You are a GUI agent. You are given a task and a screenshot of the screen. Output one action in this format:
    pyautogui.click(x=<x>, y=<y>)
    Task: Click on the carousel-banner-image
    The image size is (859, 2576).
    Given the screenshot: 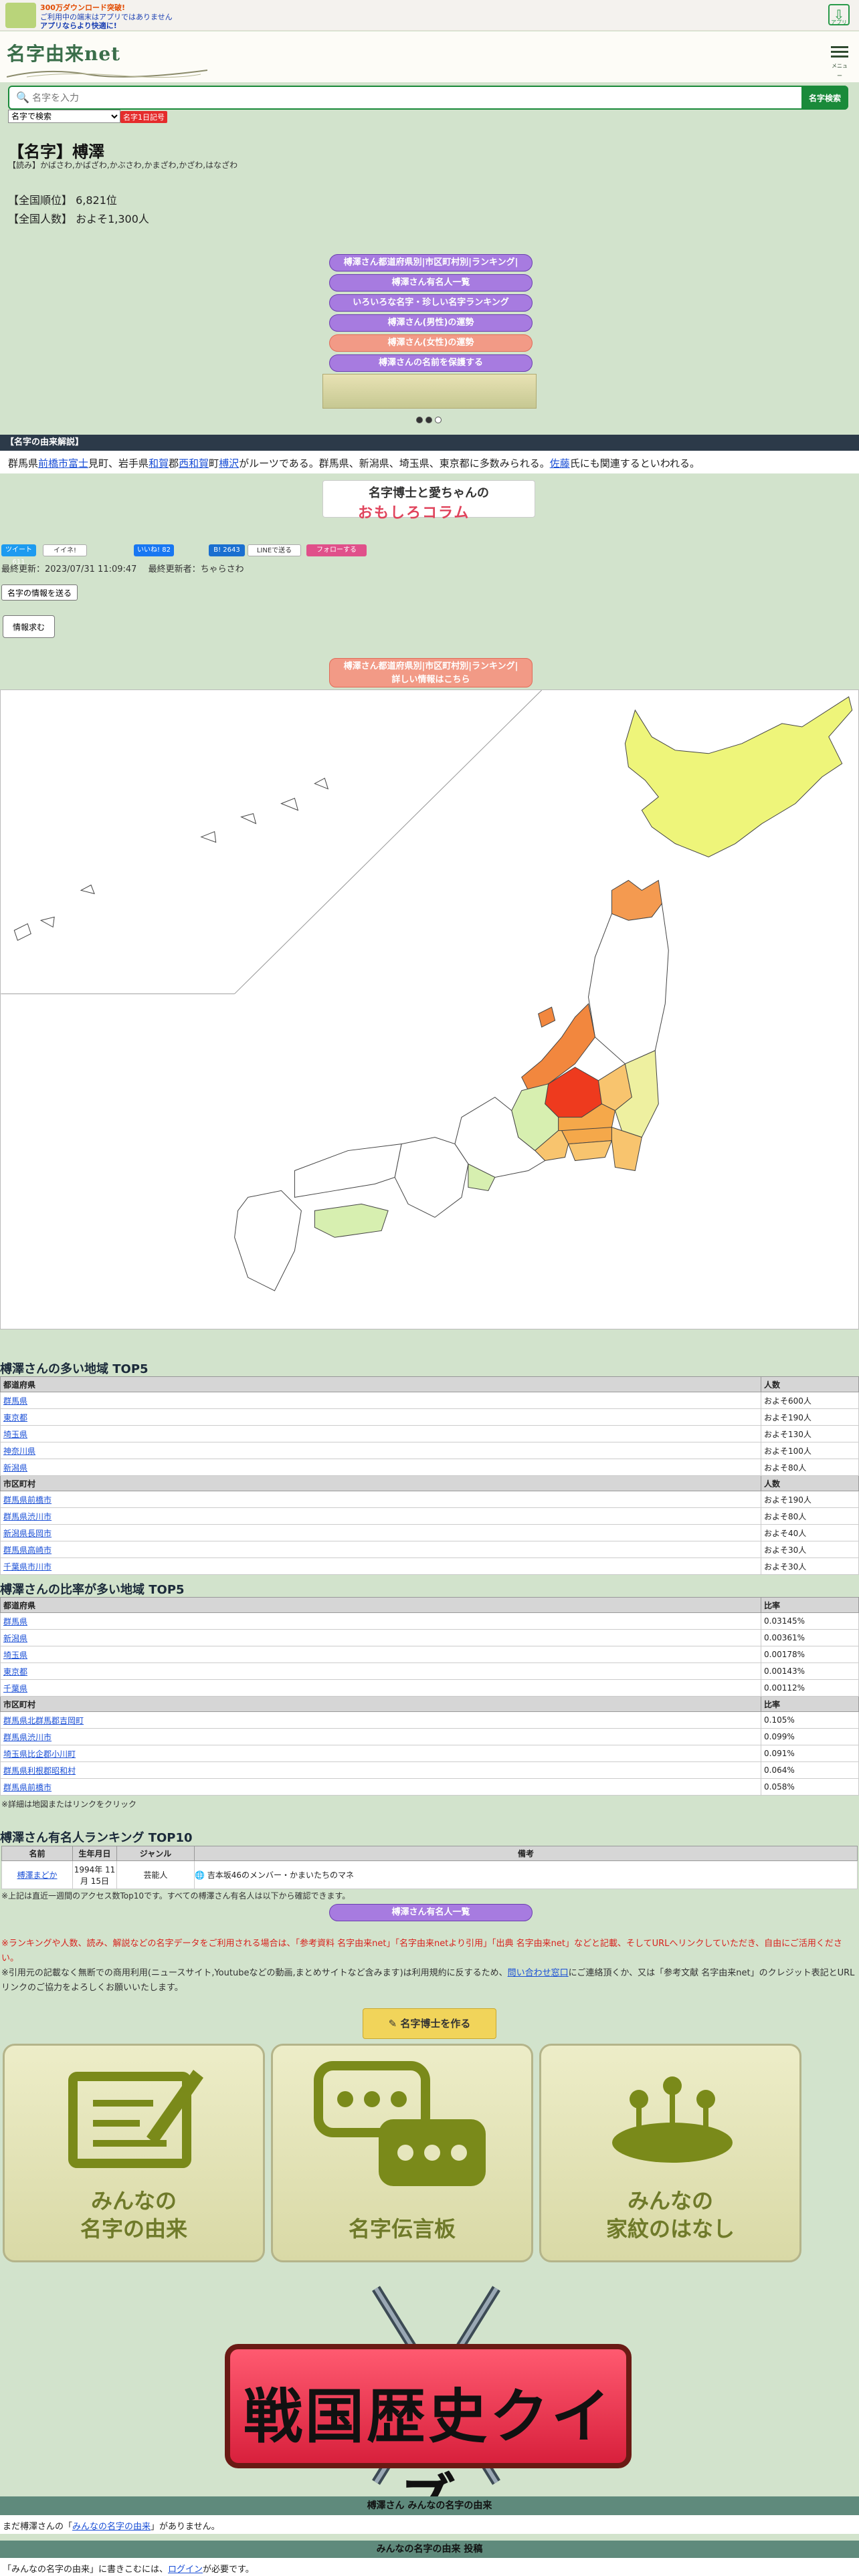 What is the action you would take?
    pyautogui.click(x=429, y=392)
    